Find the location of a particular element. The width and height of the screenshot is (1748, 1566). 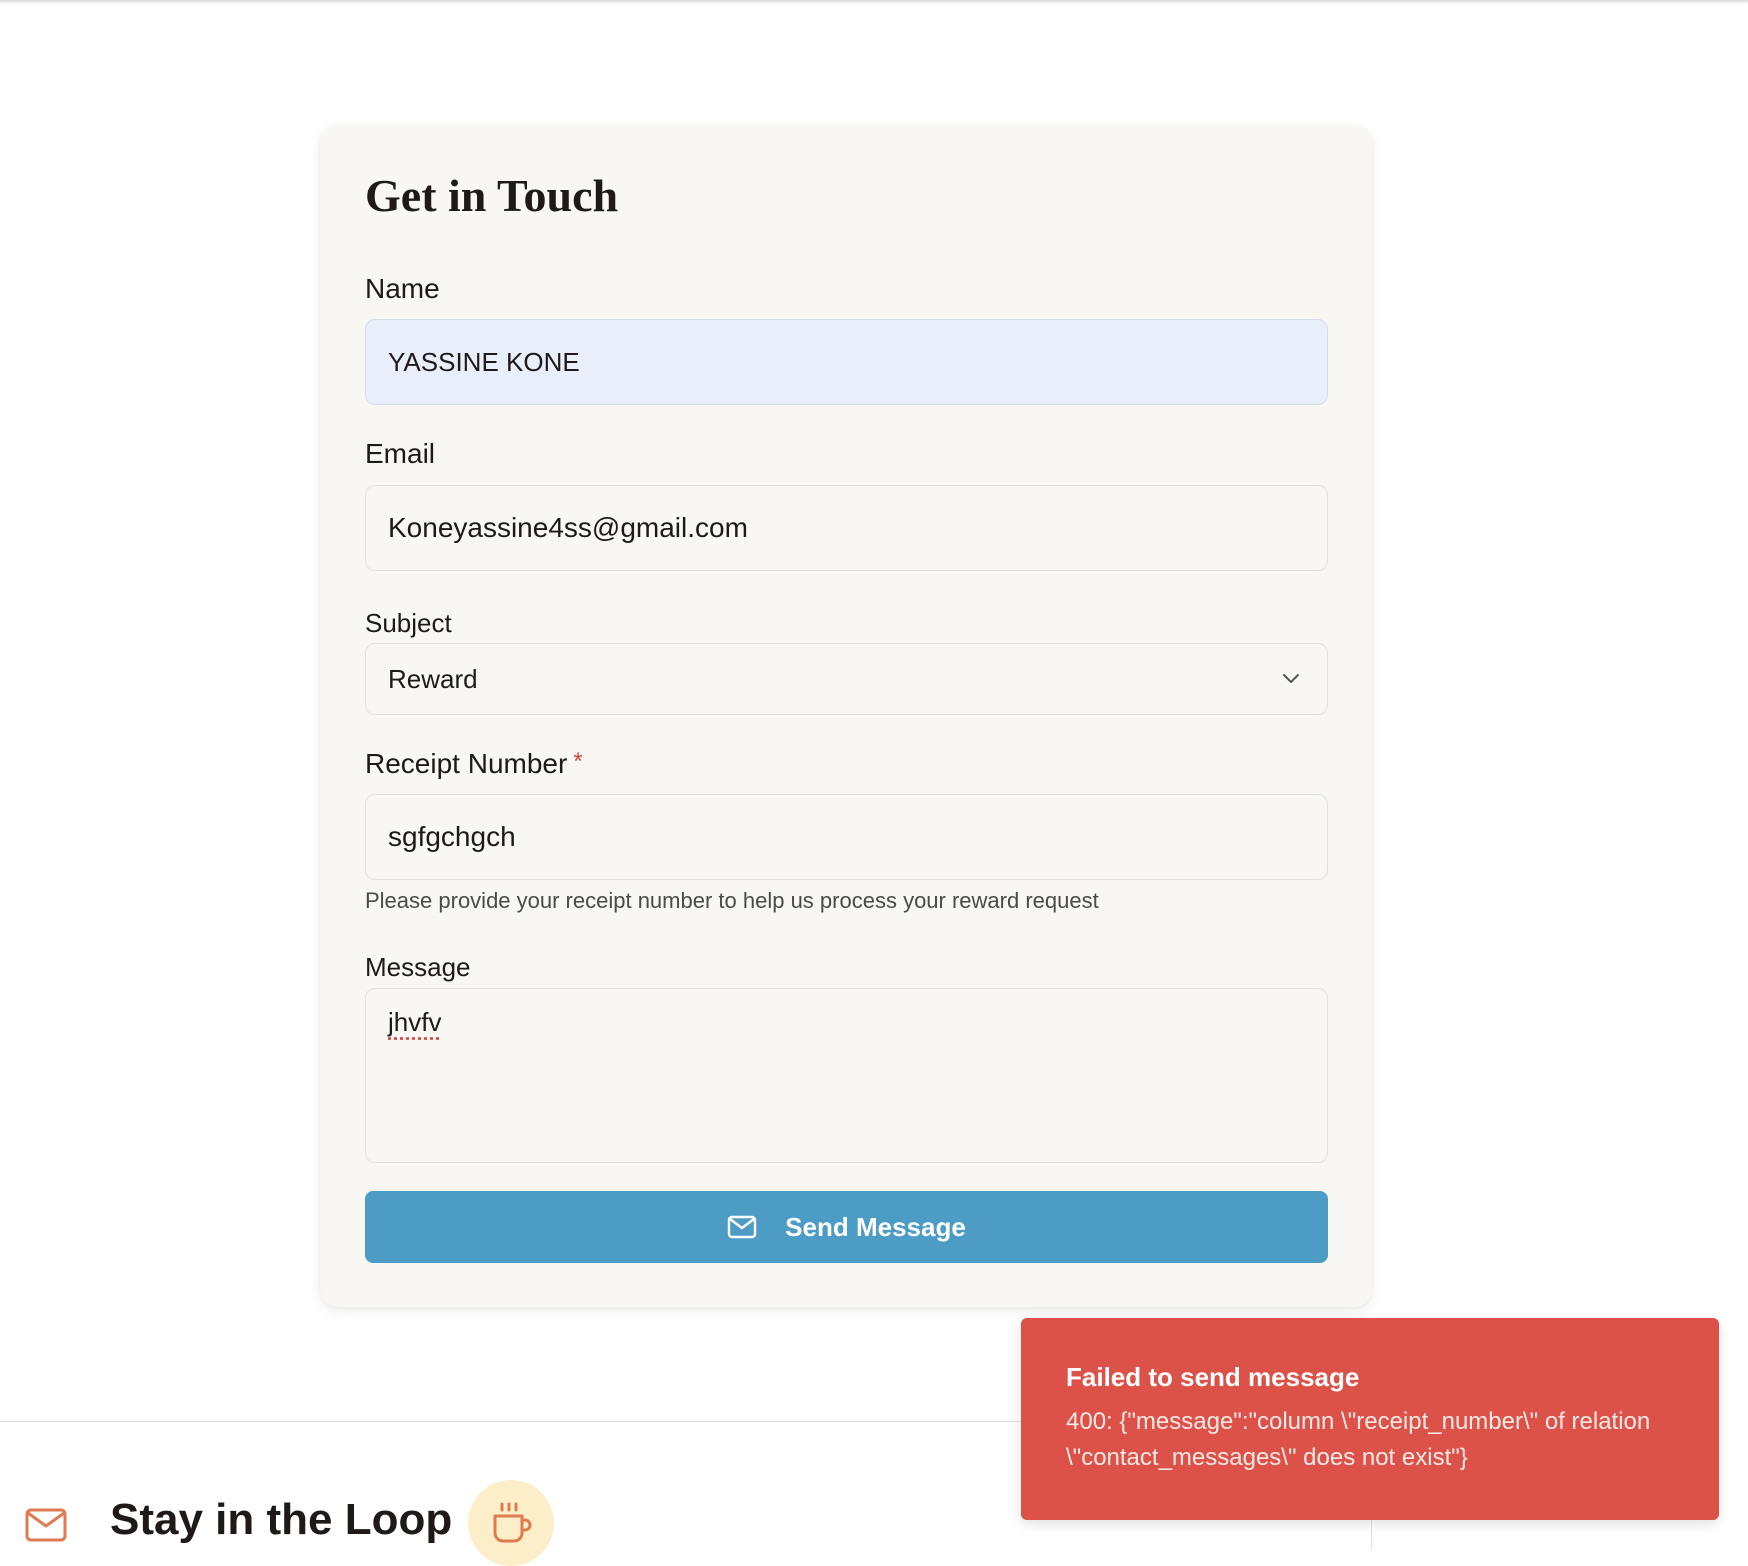

name-input-value: YASSINE KONE is located at coordinates (484, 361).